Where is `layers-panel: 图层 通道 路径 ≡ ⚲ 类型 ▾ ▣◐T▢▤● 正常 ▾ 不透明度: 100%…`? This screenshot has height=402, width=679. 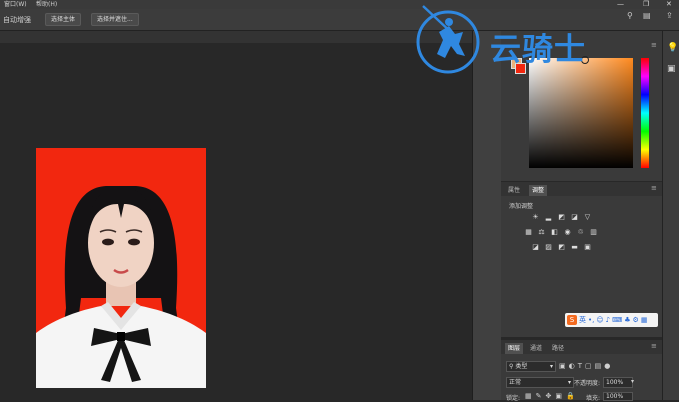 layers-panel: 图层 通道 路径 ≡ ⚲ 类型 ▾ ▣◐T▢▤● 正常 ▾ 不透明度: 100%… is located at coordinates (581, 371).